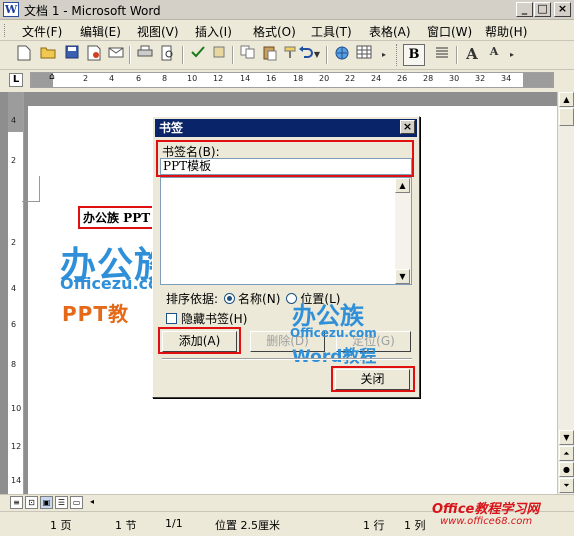  Describe the element at coordinates (192, 299) in the screenshot. I see `sort-label: 排序依据:` at that location.